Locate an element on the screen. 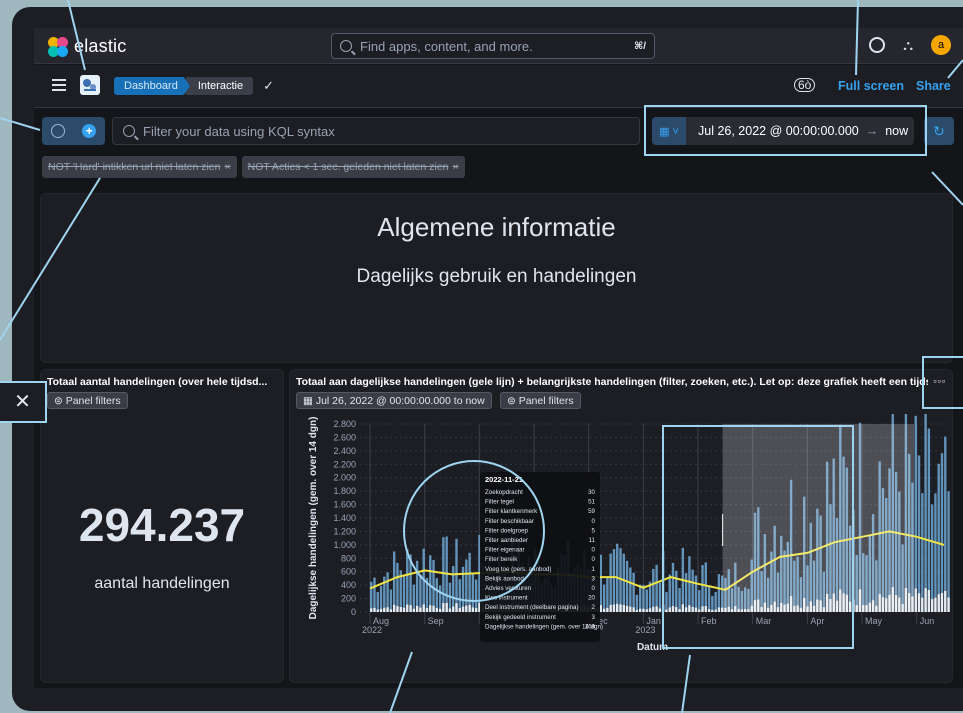 The image size is (963, 713). filter-pill: NOT 'Hard' intikken url niet laten zien × is located at coordinates (139, 167).